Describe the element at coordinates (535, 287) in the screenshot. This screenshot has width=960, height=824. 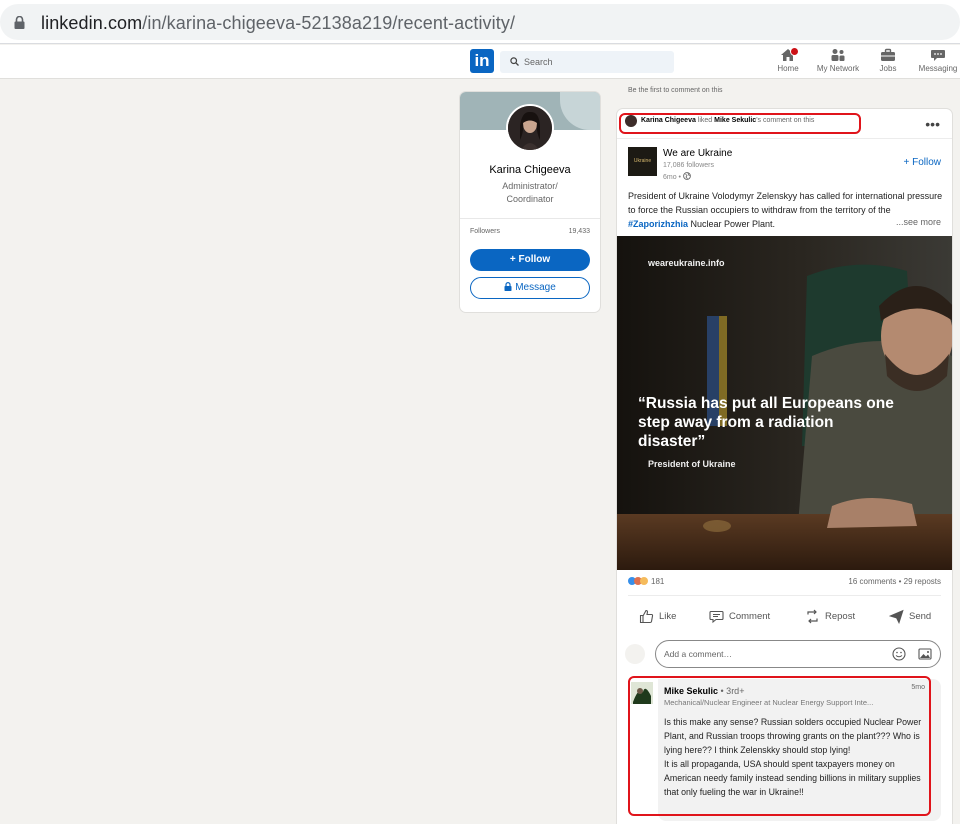
I see `message-label: Message` at that location.